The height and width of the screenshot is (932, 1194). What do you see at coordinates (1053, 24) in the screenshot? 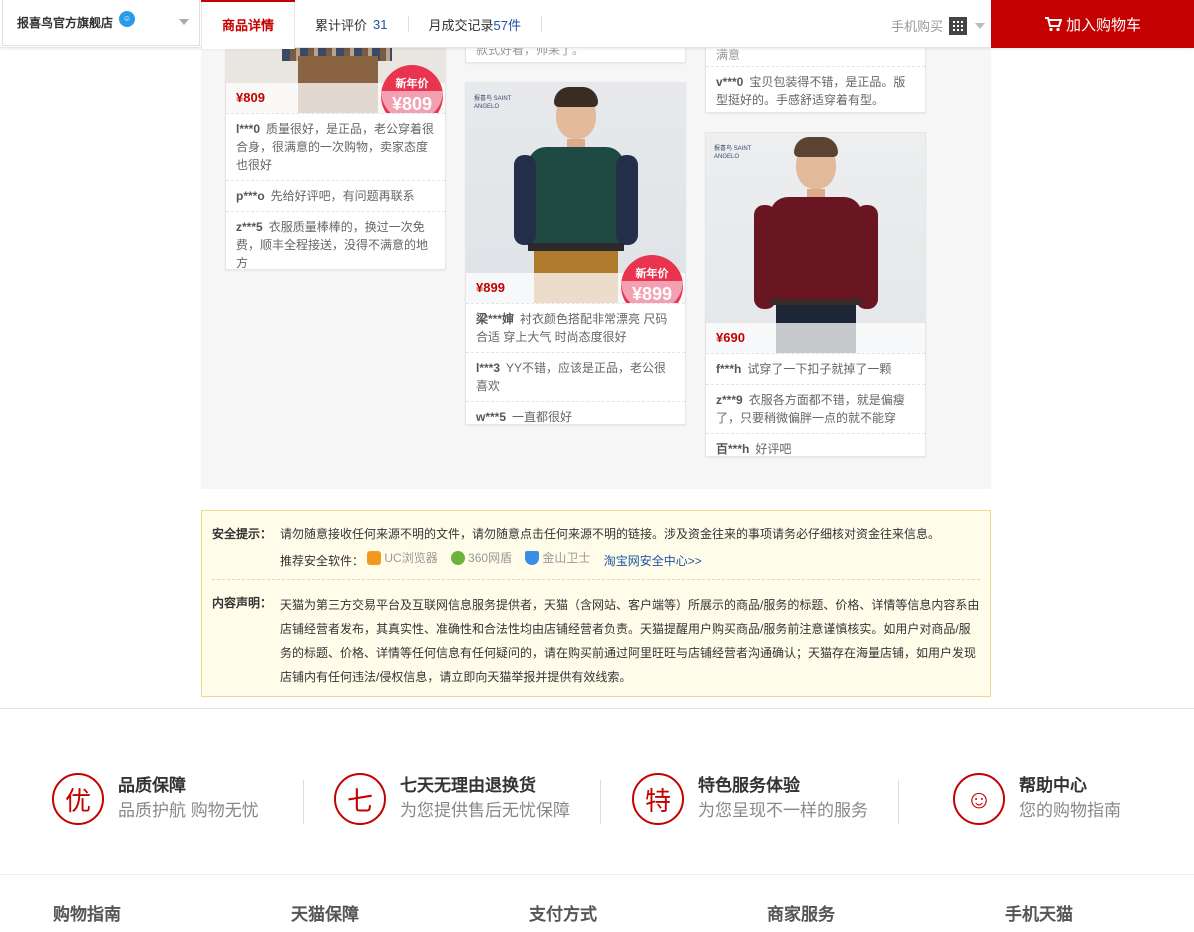
I see `cart-icon` at bounding box center [1053, 24].